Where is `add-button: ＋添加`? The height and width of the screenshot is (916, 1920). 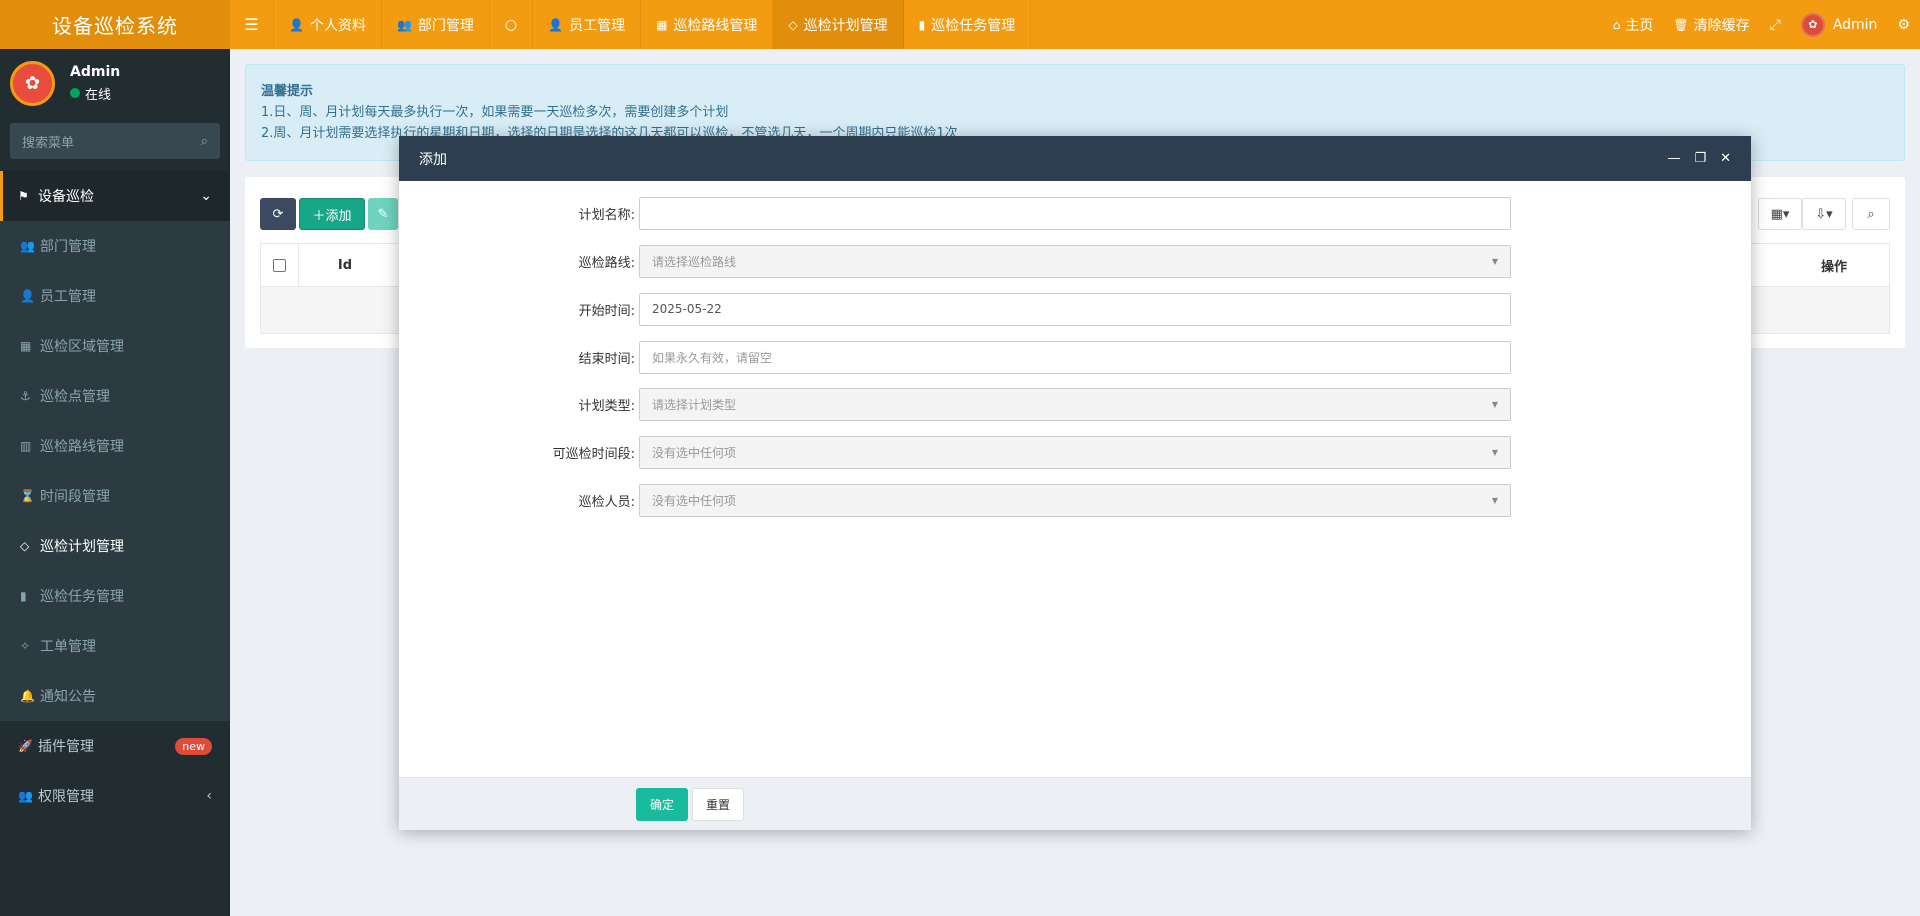
add-button: ＋添加 is located at coordinates (332, 214).